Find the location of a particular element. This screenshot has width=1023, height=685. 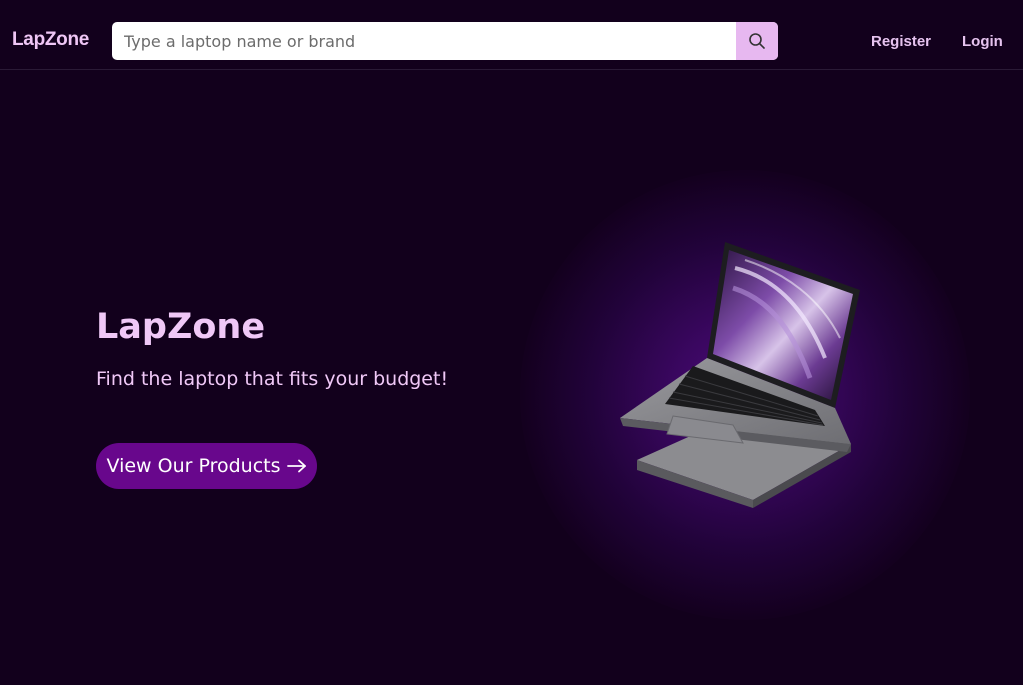

navbar: LapZone Register Login is located at coordinates (511, 35).